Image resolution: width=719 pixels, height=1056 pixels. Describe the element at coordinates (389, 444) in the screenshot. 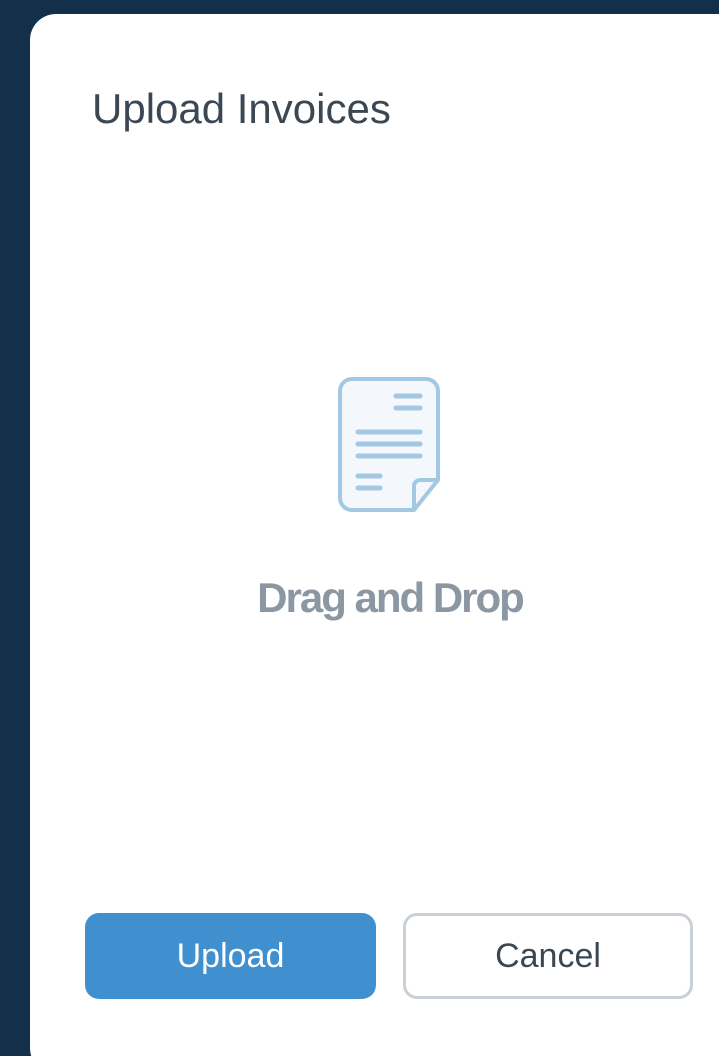

I see `document-icon` at that location.